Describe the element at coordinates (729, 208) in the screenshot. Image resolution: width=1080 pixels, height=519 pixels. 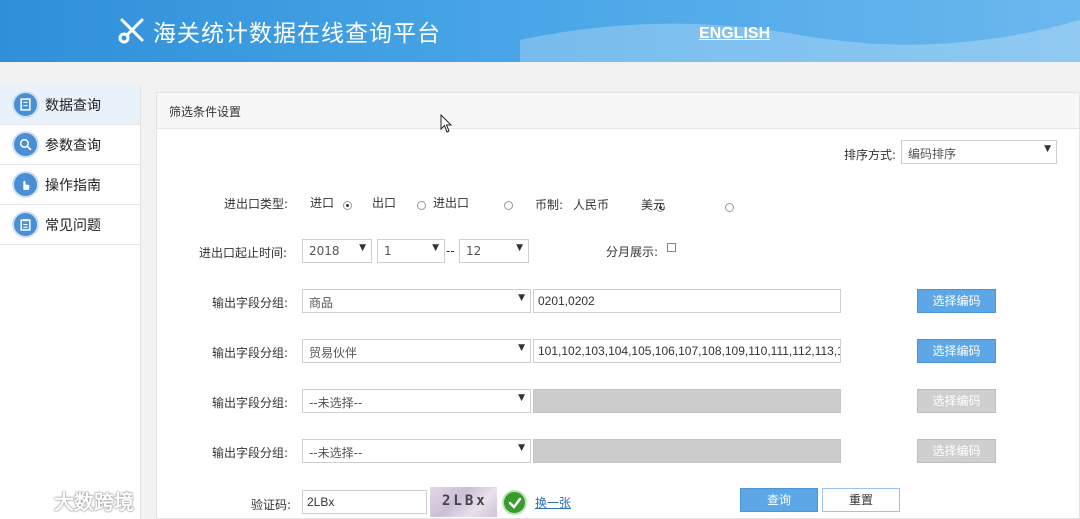
I see `radio-usd` at that location.